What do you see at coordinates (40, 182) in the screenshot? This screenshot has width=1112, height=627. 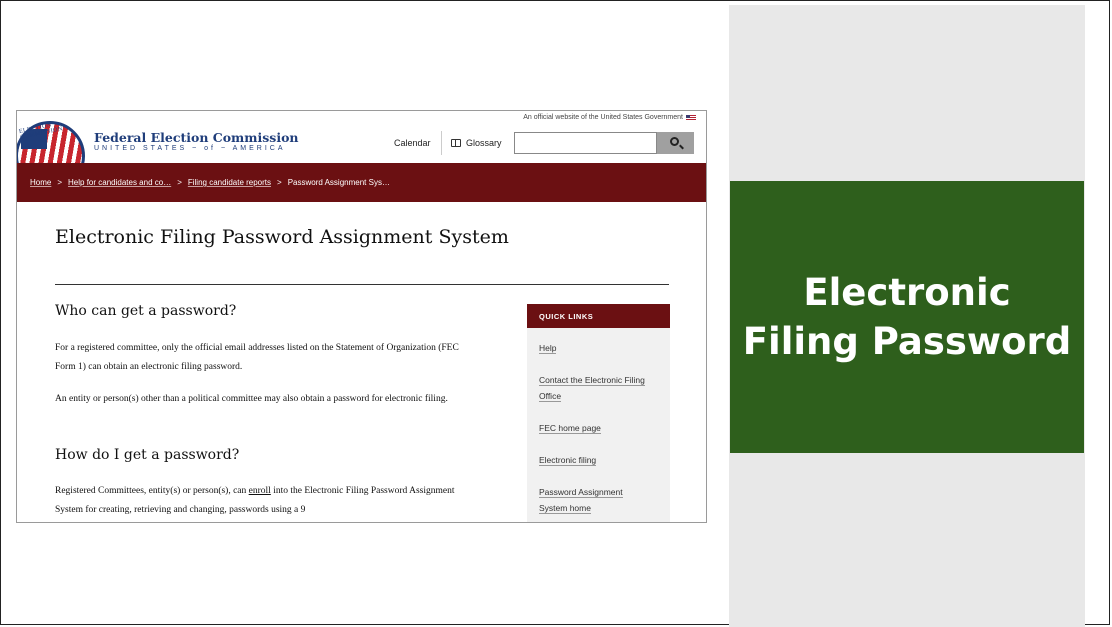 I see `breadcrumb-home: Home` at bounding box center [40, 182].